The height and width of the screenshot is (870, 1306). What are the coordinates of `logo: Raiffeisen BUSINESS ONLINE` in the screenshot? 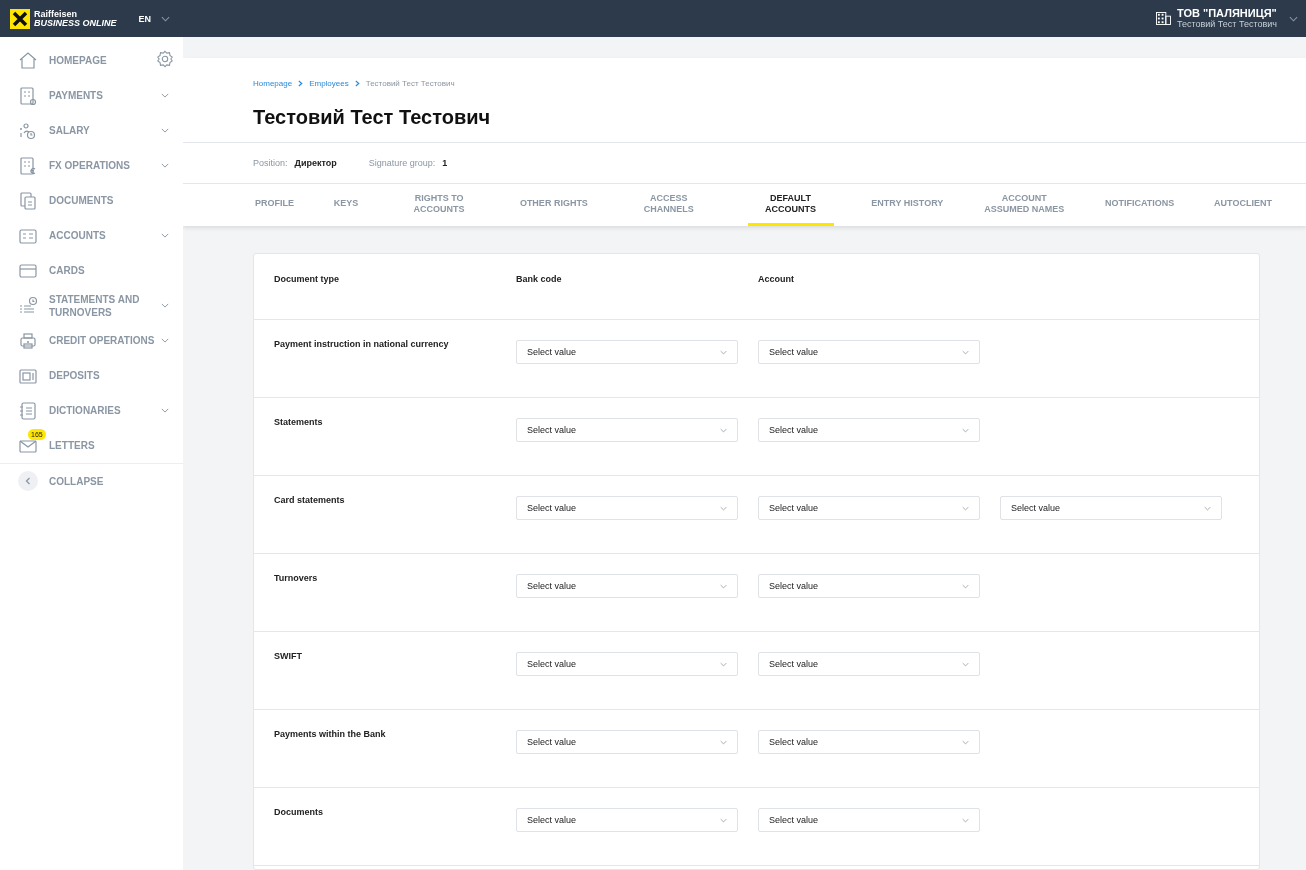 It's located at (63, 18).